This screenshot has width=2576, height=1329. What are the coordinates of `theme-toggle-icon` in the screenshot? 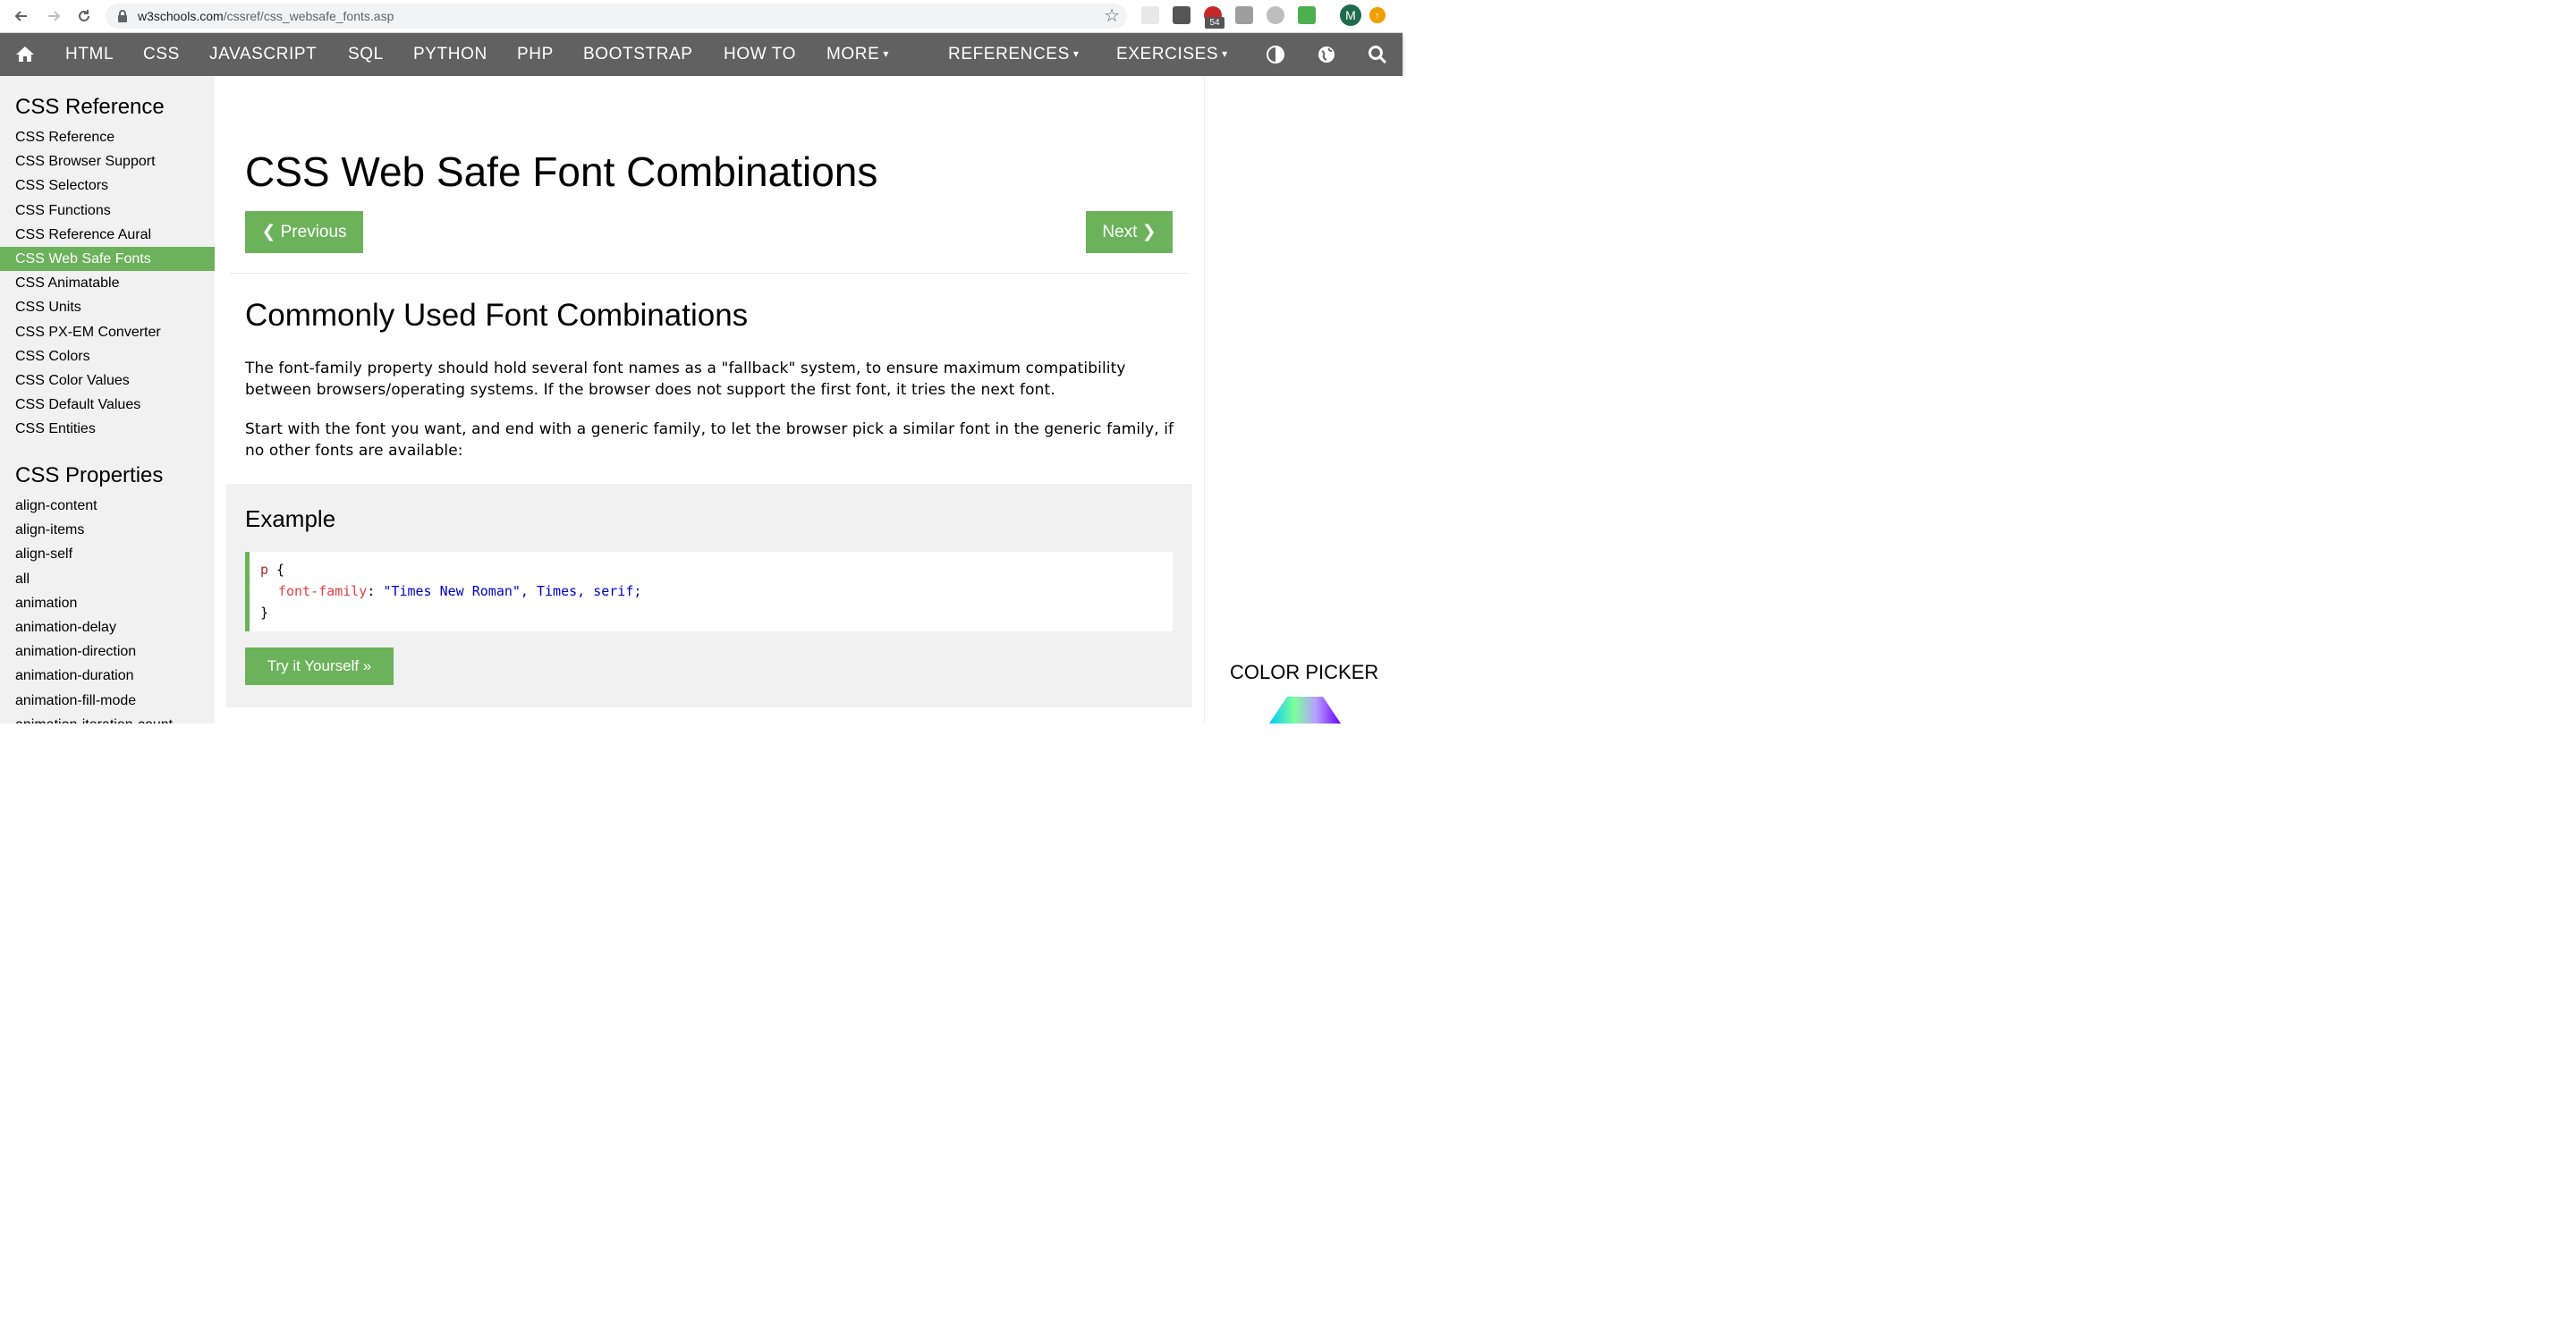 It's located at (1275, 54).